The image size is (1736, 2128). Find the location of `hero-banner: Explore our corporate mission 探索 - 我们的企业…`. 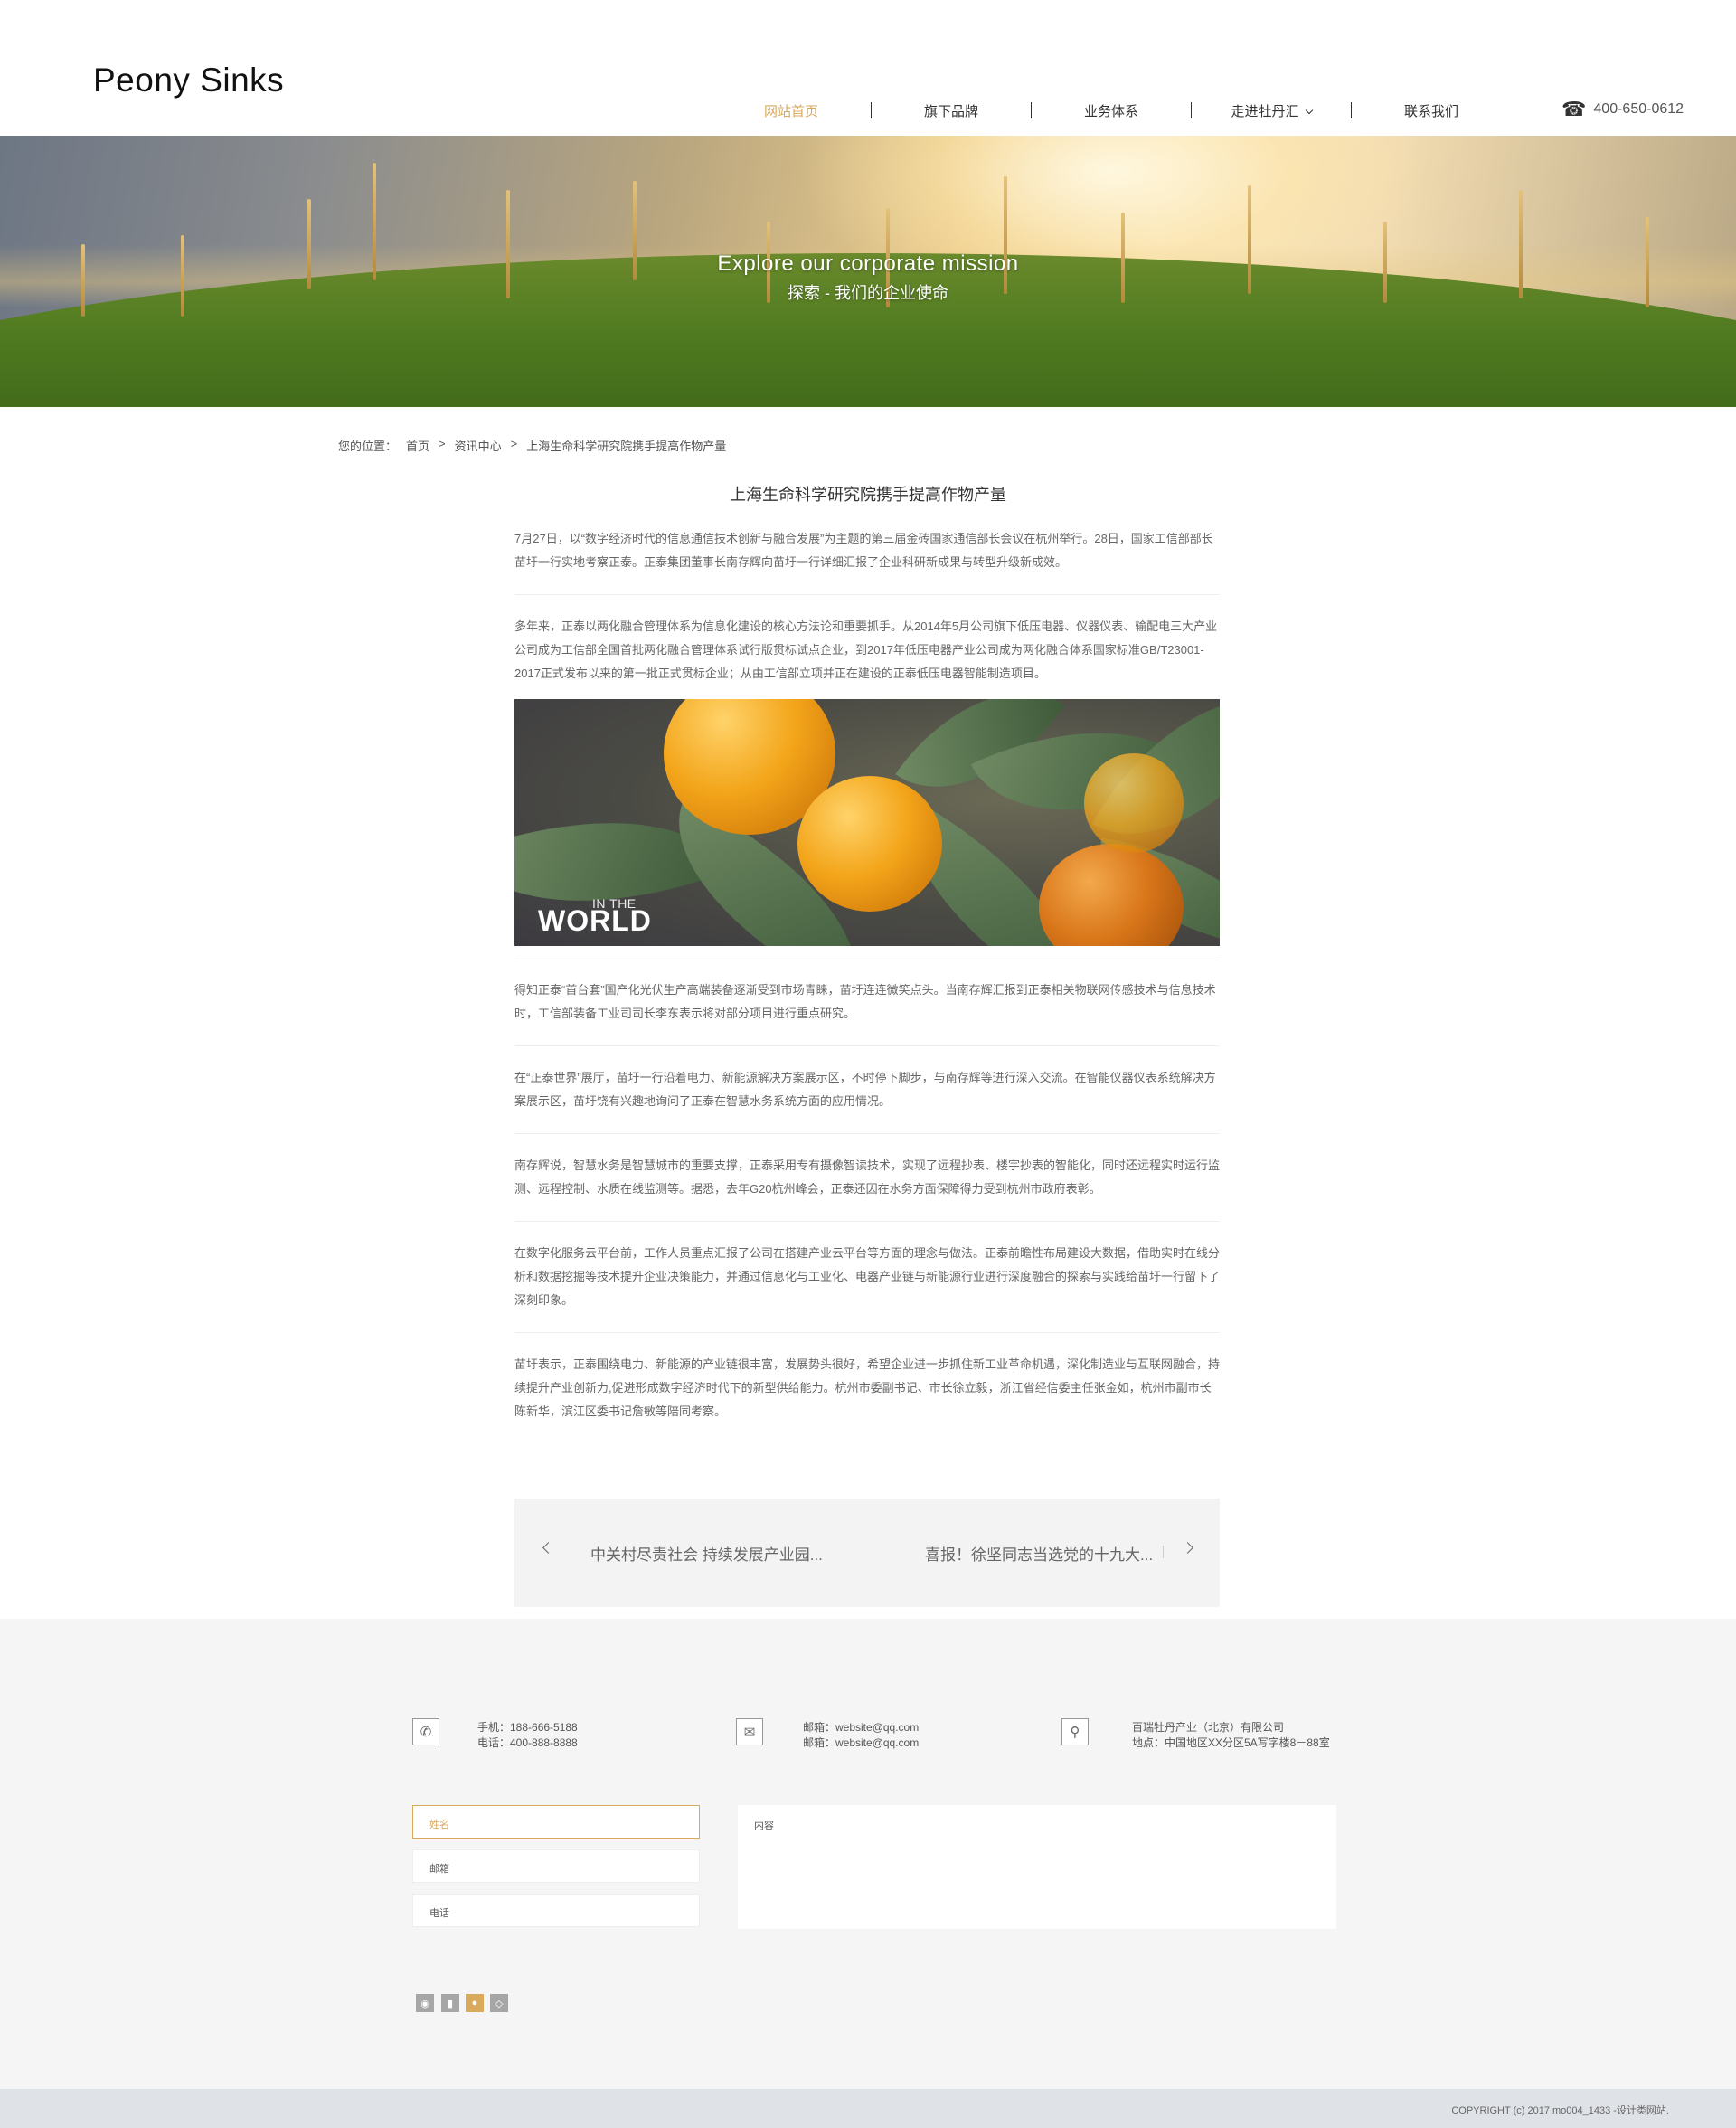

hero-banner: Explore our corporate mission 探索 - 我们的企业… is located at coordinates (868, 271).